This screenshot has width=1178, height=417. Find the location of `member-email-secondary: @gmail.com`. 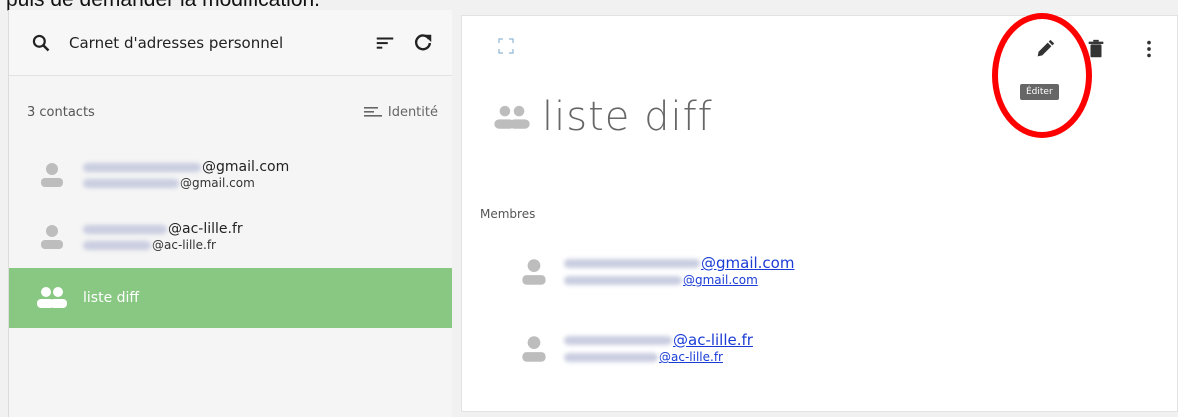

member-email-secondary: @gmail.com is located at coordinates (679, 280).